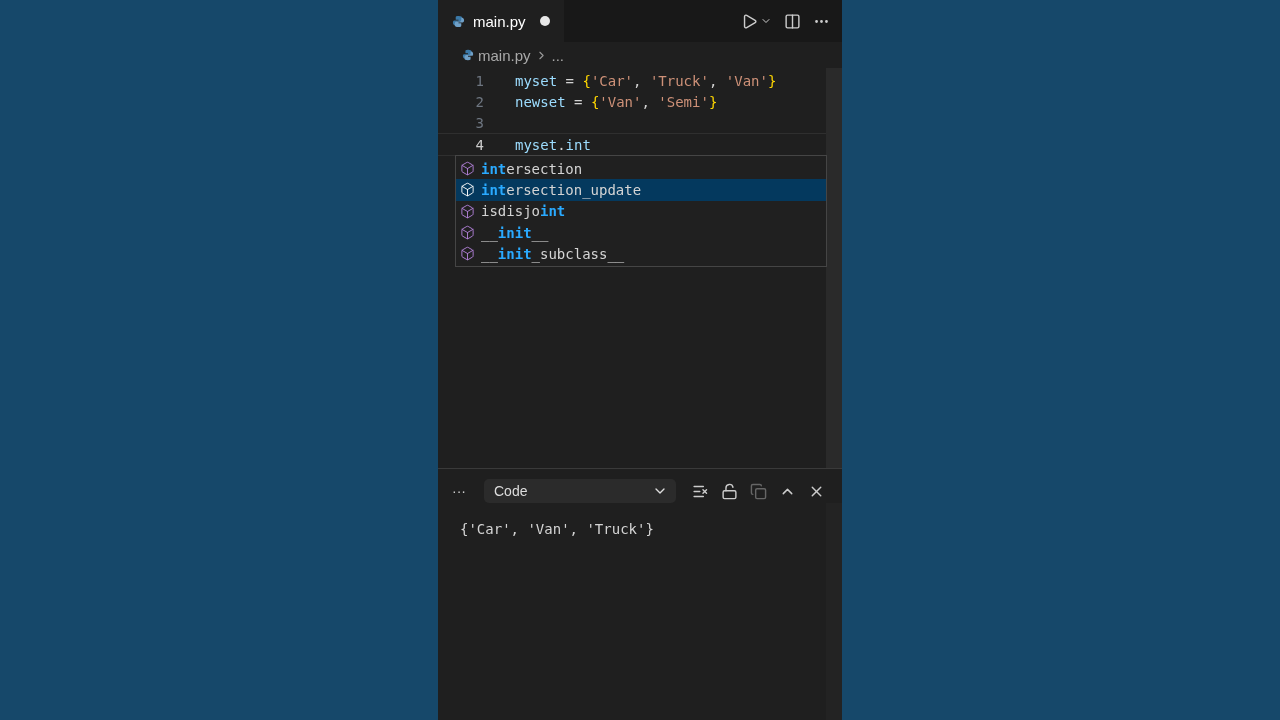 Image resolution: width=1280 pixels, height=720 pixels. I want to click on code-text: myset.int, so click(553, 144).